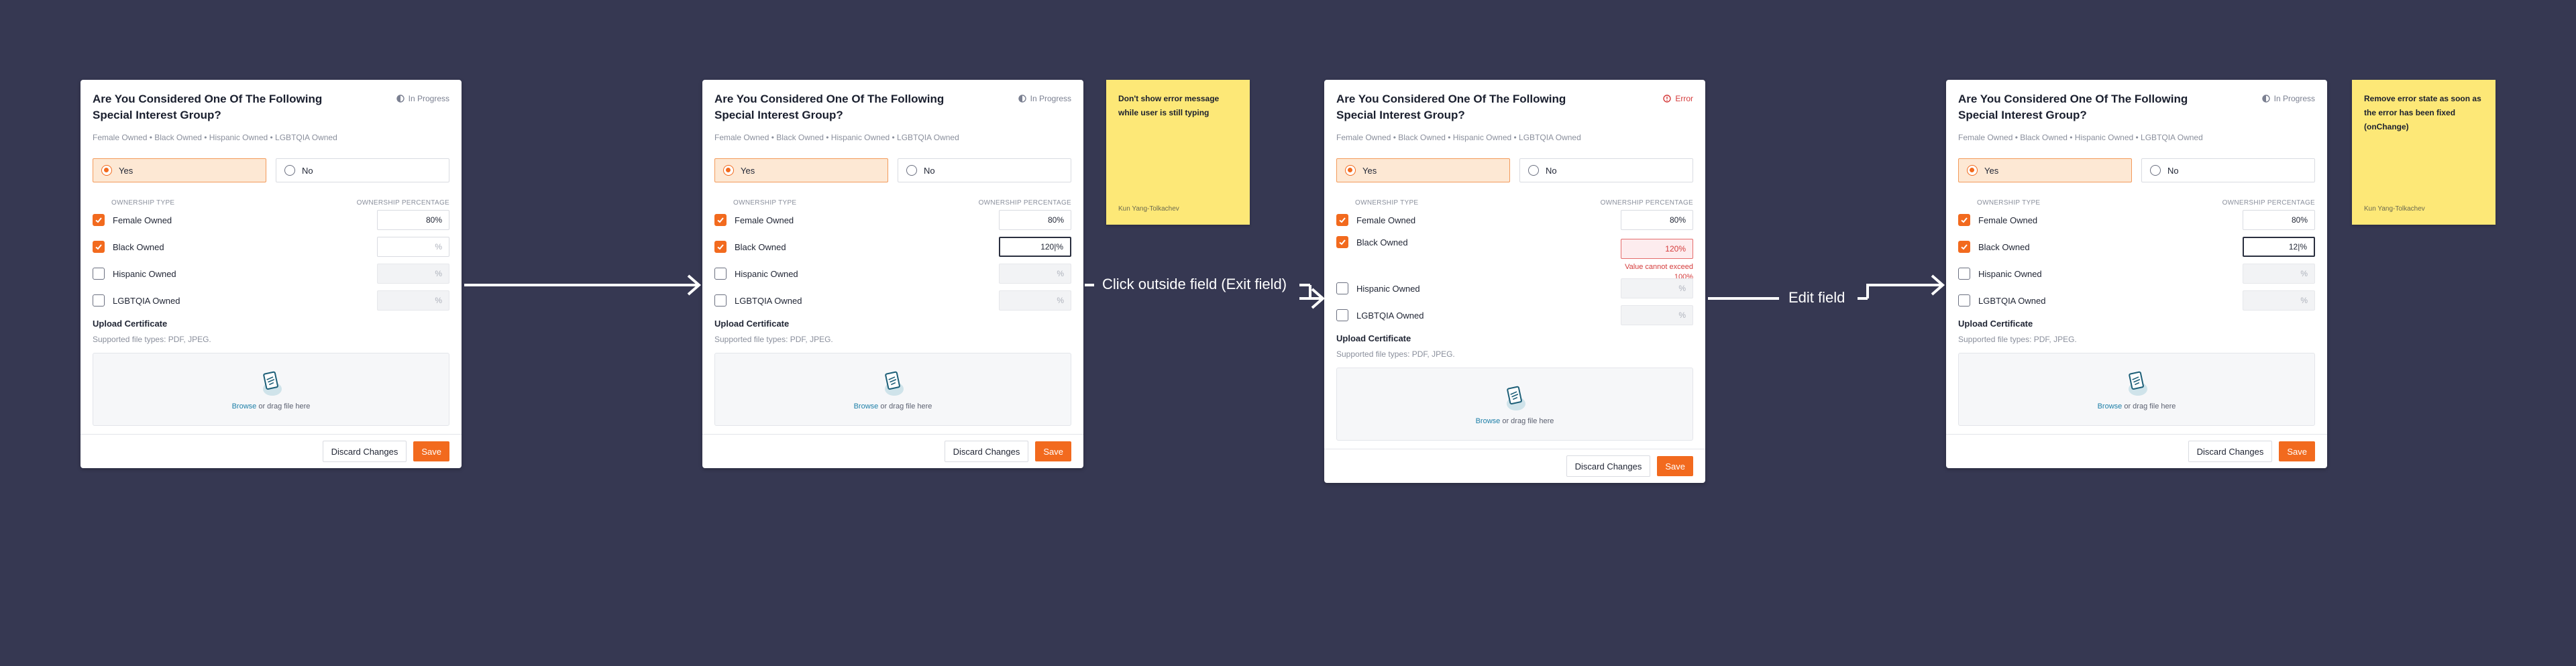 Image resolution: width=2576 pixels, height=666 pixels. What do you see at coordinates (271, 246) in the screenshot?
I see `ownership-row-black: Black Owned %` at bounding box center [271, 246].